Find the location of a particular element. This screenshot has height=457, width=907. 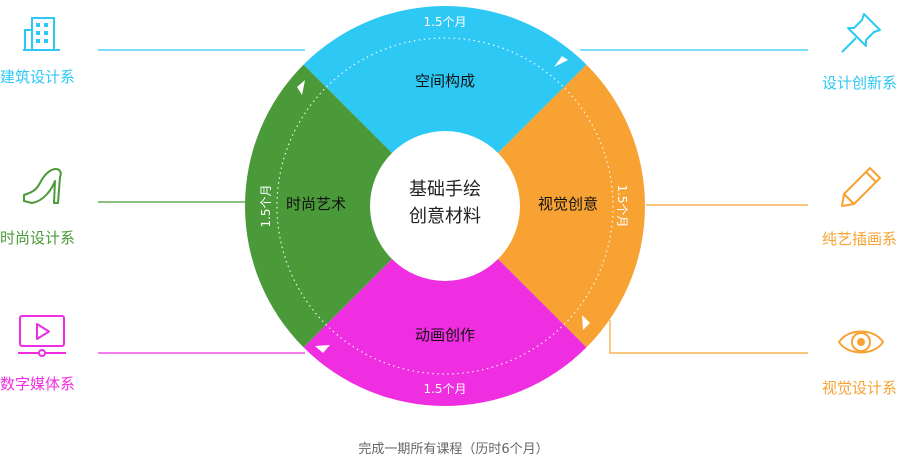

duration-right: 1.5个月 is located at coordinates (622, 205).